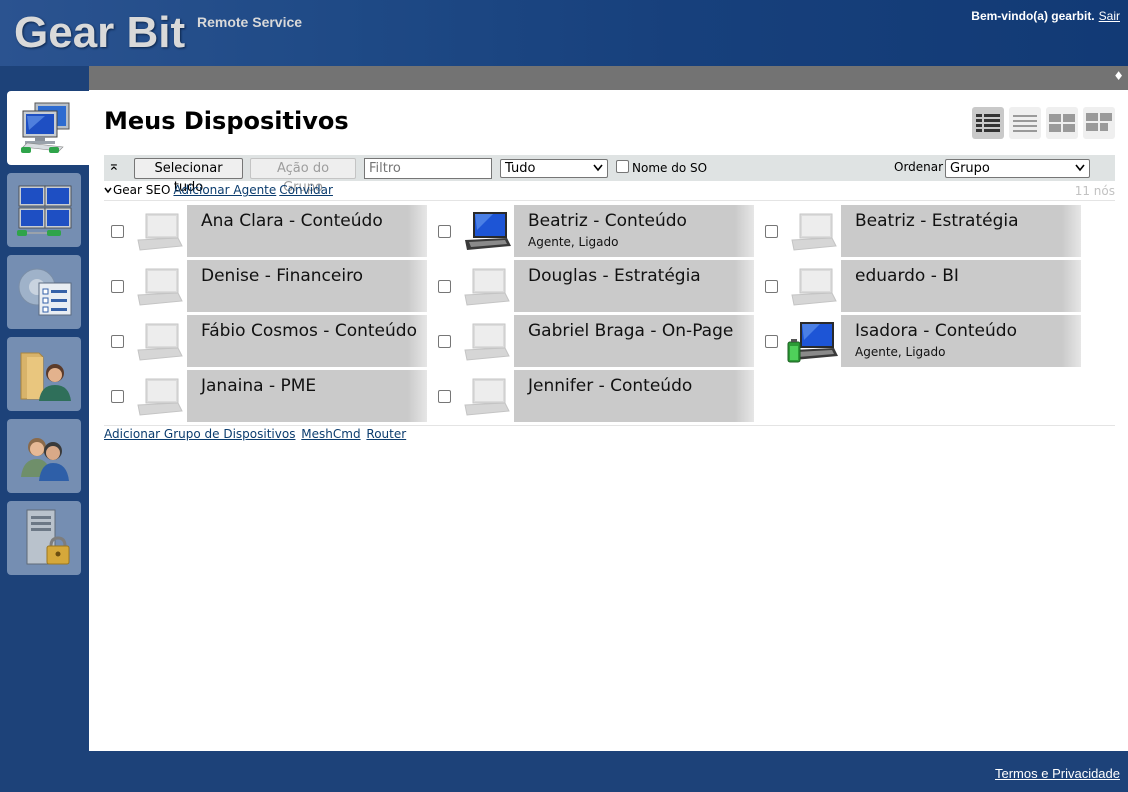  I want to click on device-label-box: Isadora - Conteúdo Agente, Ligado, so click(961, 341).